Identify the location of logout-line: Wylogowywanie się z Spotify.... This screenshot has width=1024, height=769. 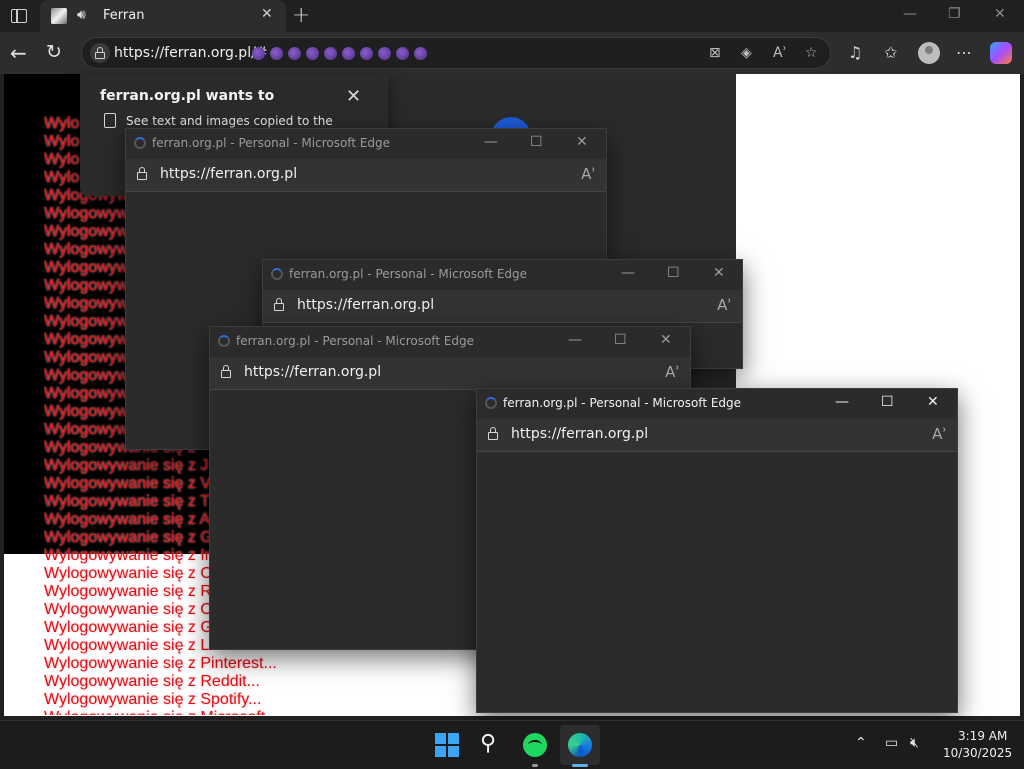
(153, 699).